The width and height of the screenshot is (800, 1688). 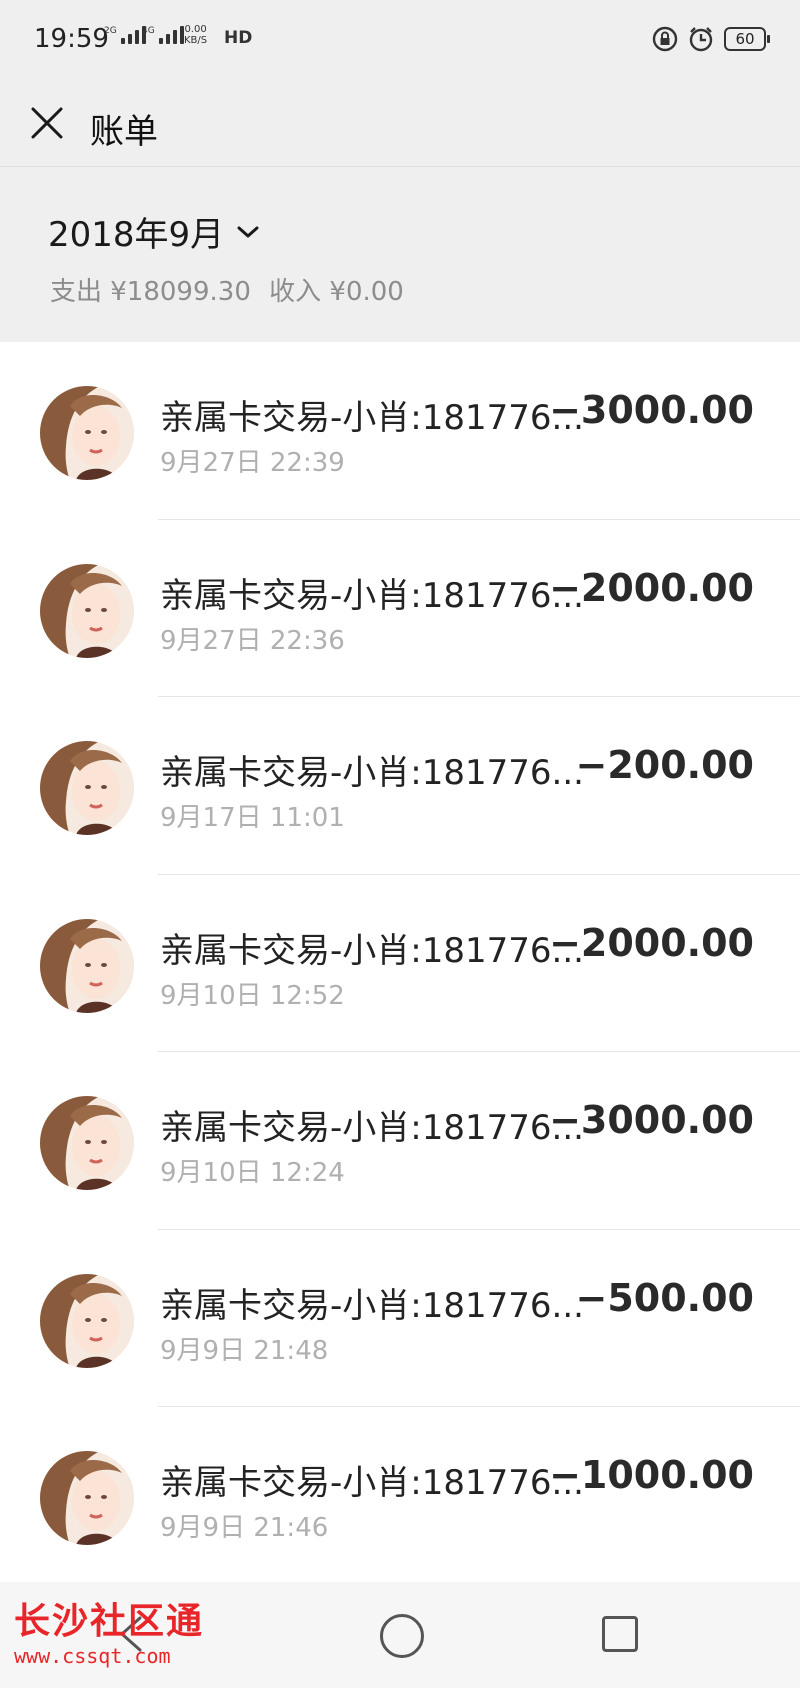 I want to click on battery-icon: 60, so click(x=747, y=39).